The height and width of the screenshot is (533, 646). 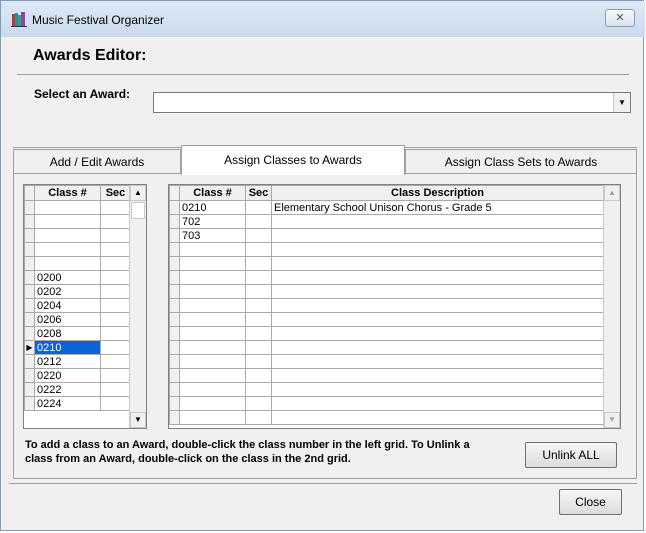 What do you see at coordinates (293, 160) in the screenshot?
I see `tab-assign-classes: Assign Classes to Awards` at bounding box center [293, 160].